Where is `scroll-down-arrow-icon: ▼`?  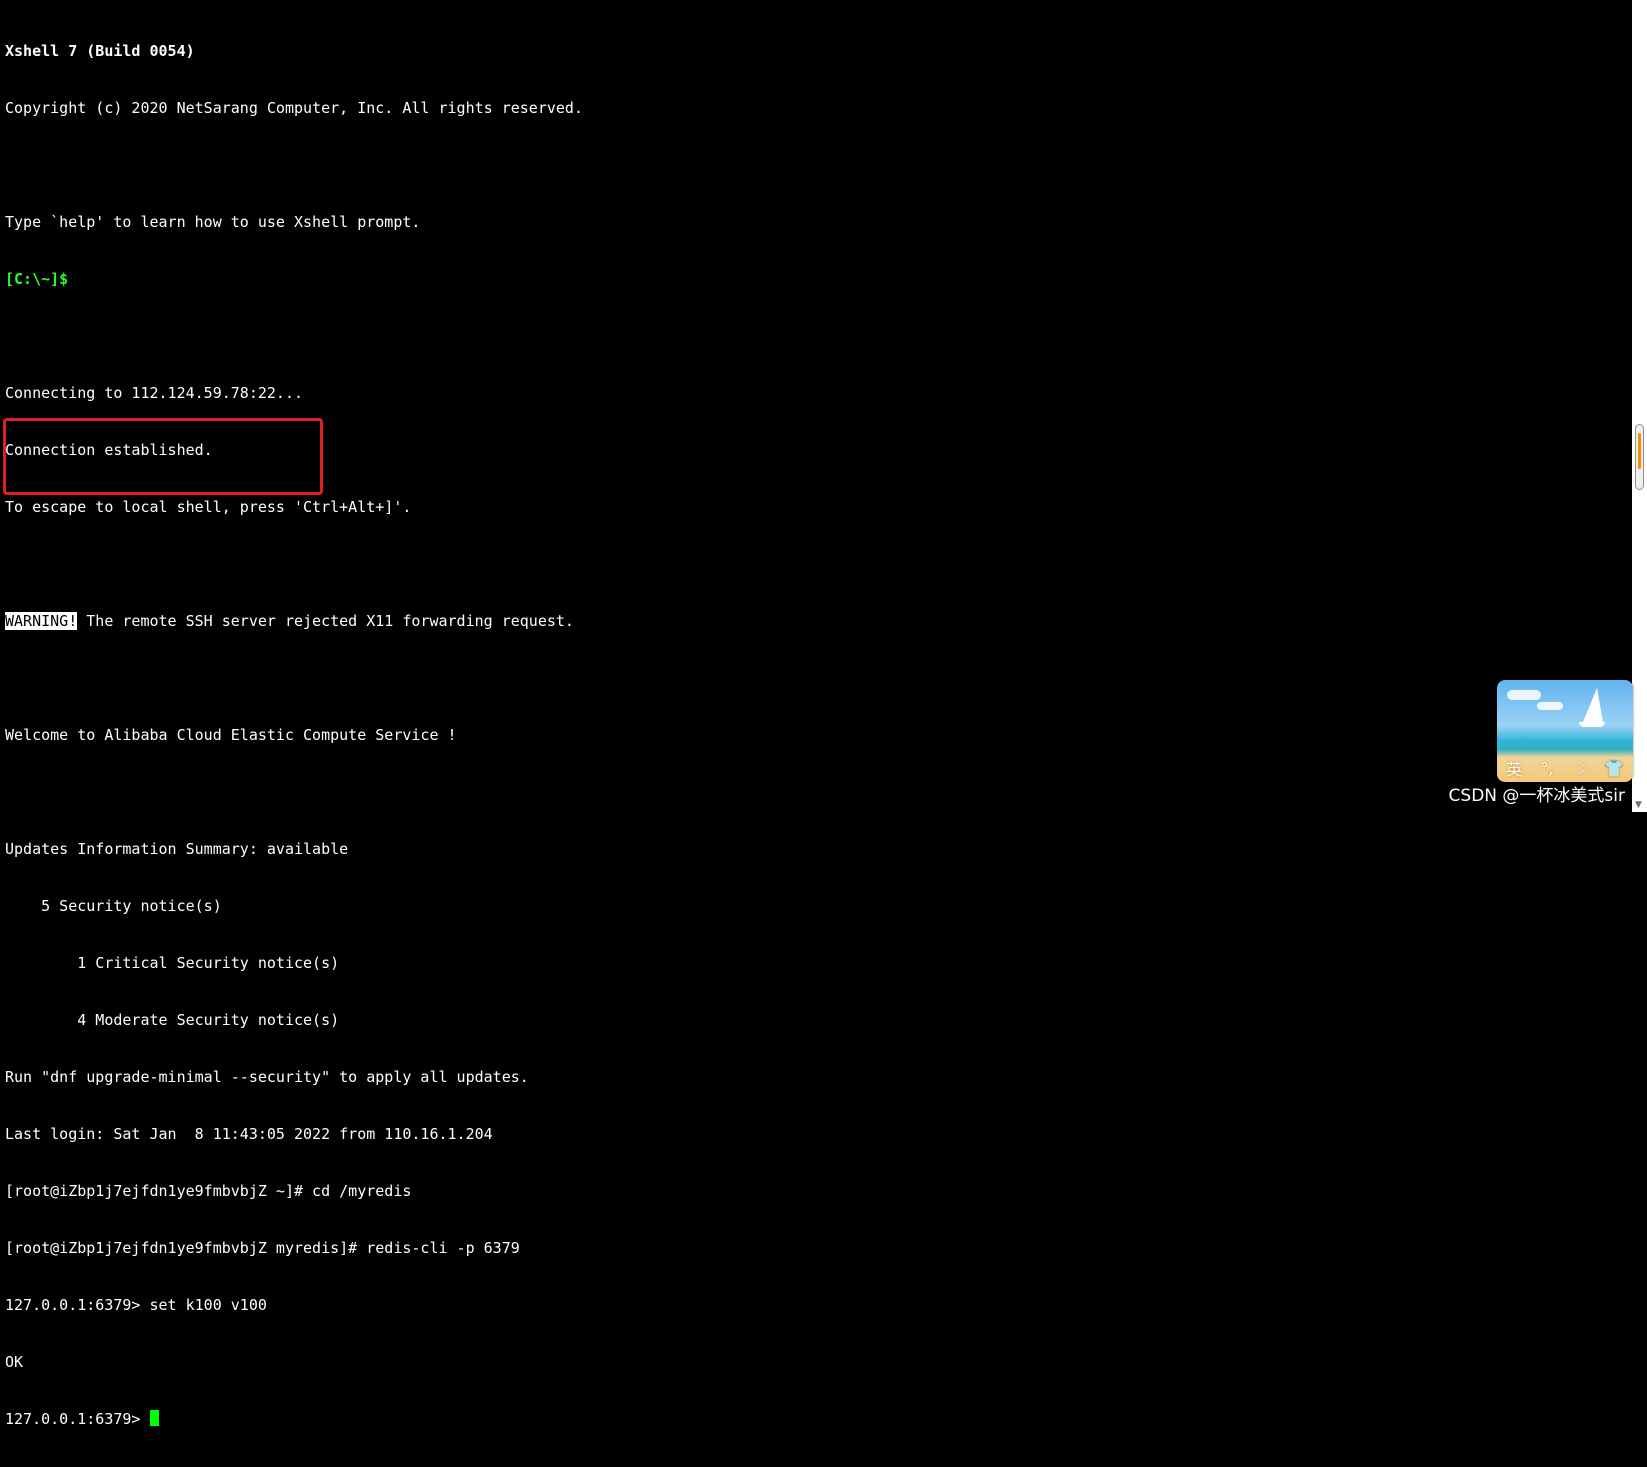 scroll-down-arrow-icon: ▼ is located at coordinates (1638, 805).